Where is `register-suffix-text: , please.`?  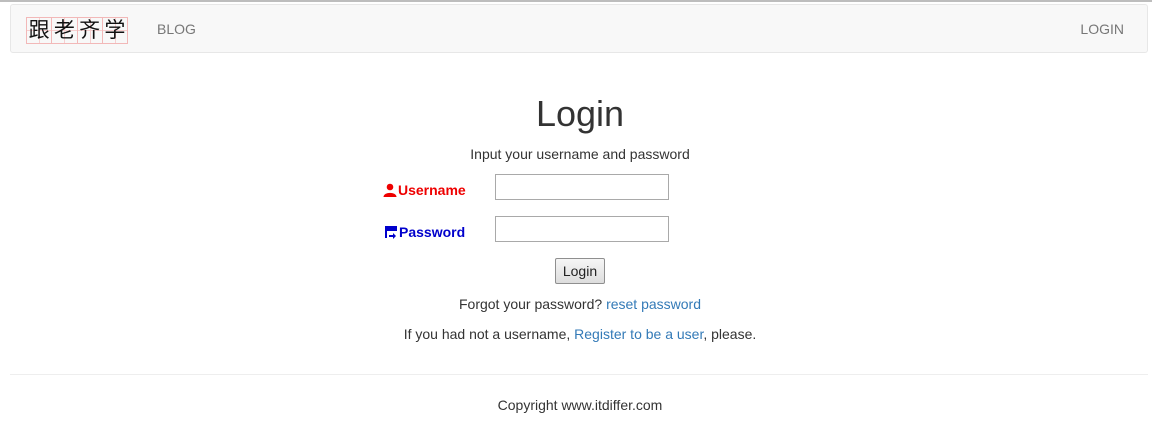 register-suffix-text: , please. is located at coordinates (730, 334).